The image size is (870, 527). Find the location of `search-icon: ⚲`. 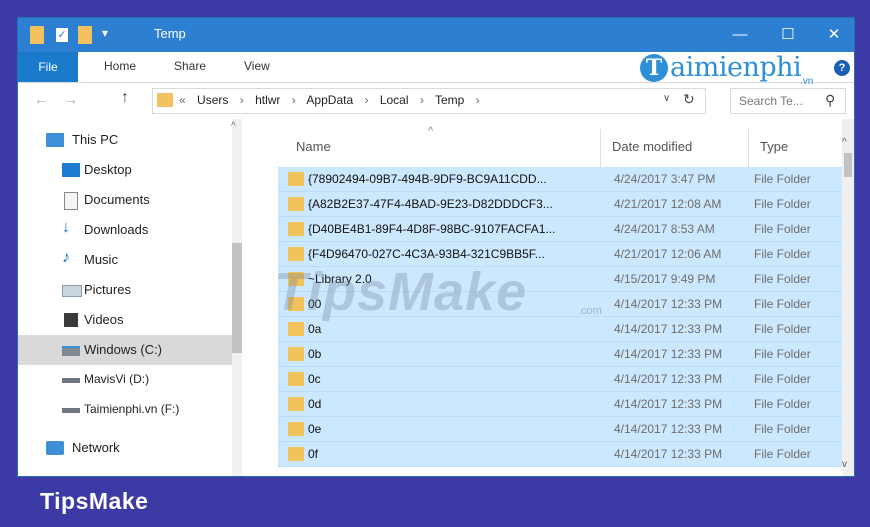

search-icon: ⚲ is located at coordinates (830, 100).